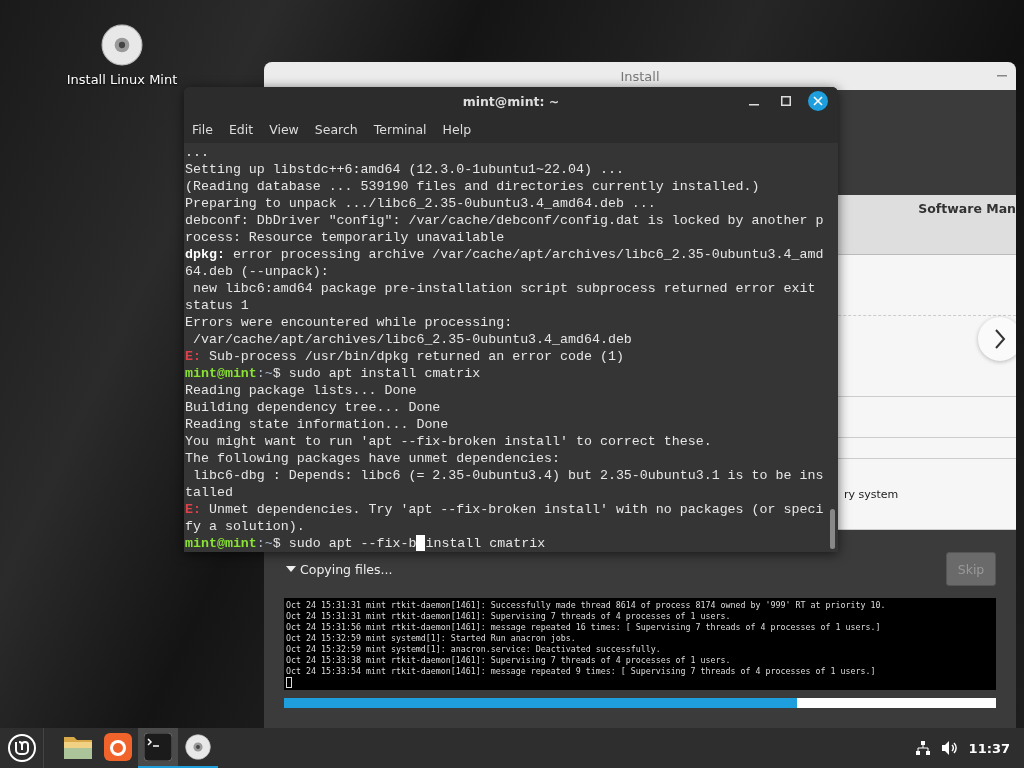 The height and width of the screenshot is (768, 1024). I want to click on terminal-text: You might want to run 'apt --fix-broken install' to correct these., so click(448, 441).